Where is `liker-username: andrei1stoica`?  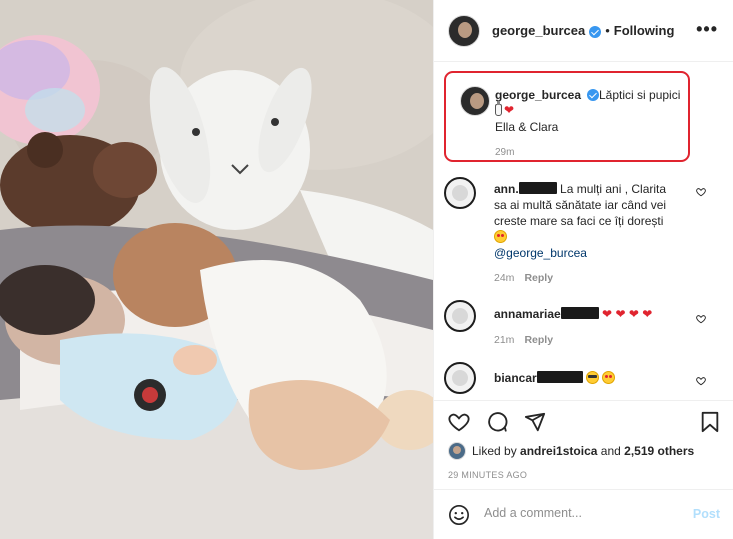 liker-username: andrei1stoica is located at coordinates (558, 451).